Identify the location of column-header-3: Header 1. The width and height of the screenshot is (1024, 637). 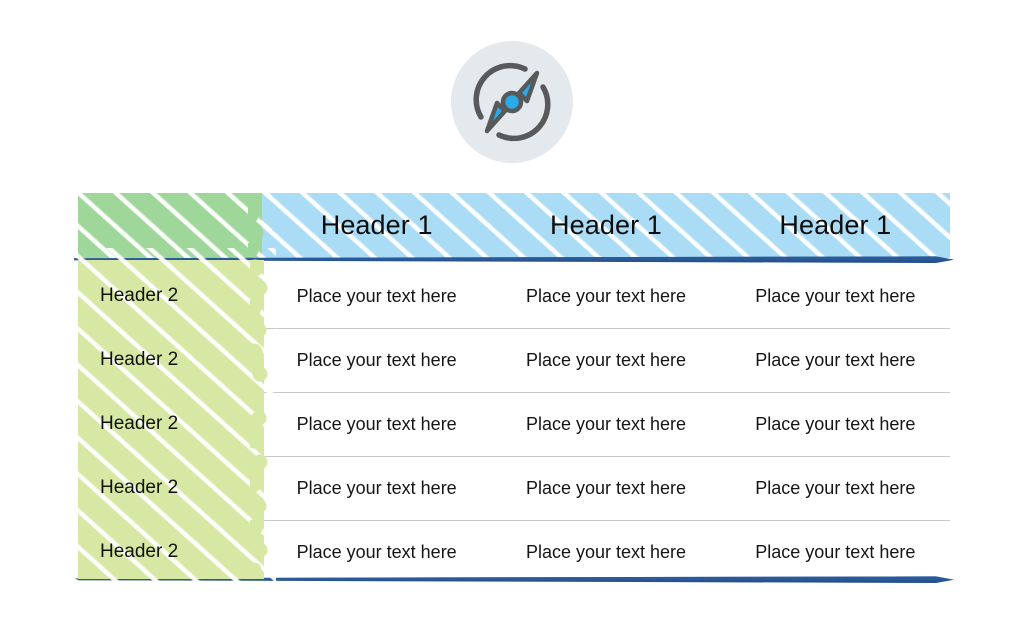
(835, 225).